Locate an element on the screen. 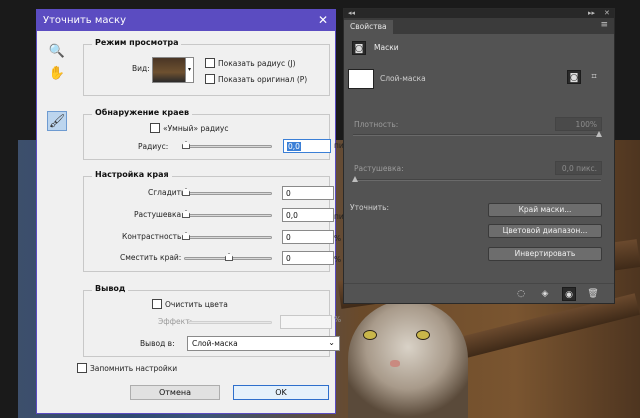 Image resolution: width=640 pixels, height=418 pixels. decontaminate-checkbox is located at coordinates (157, 304).